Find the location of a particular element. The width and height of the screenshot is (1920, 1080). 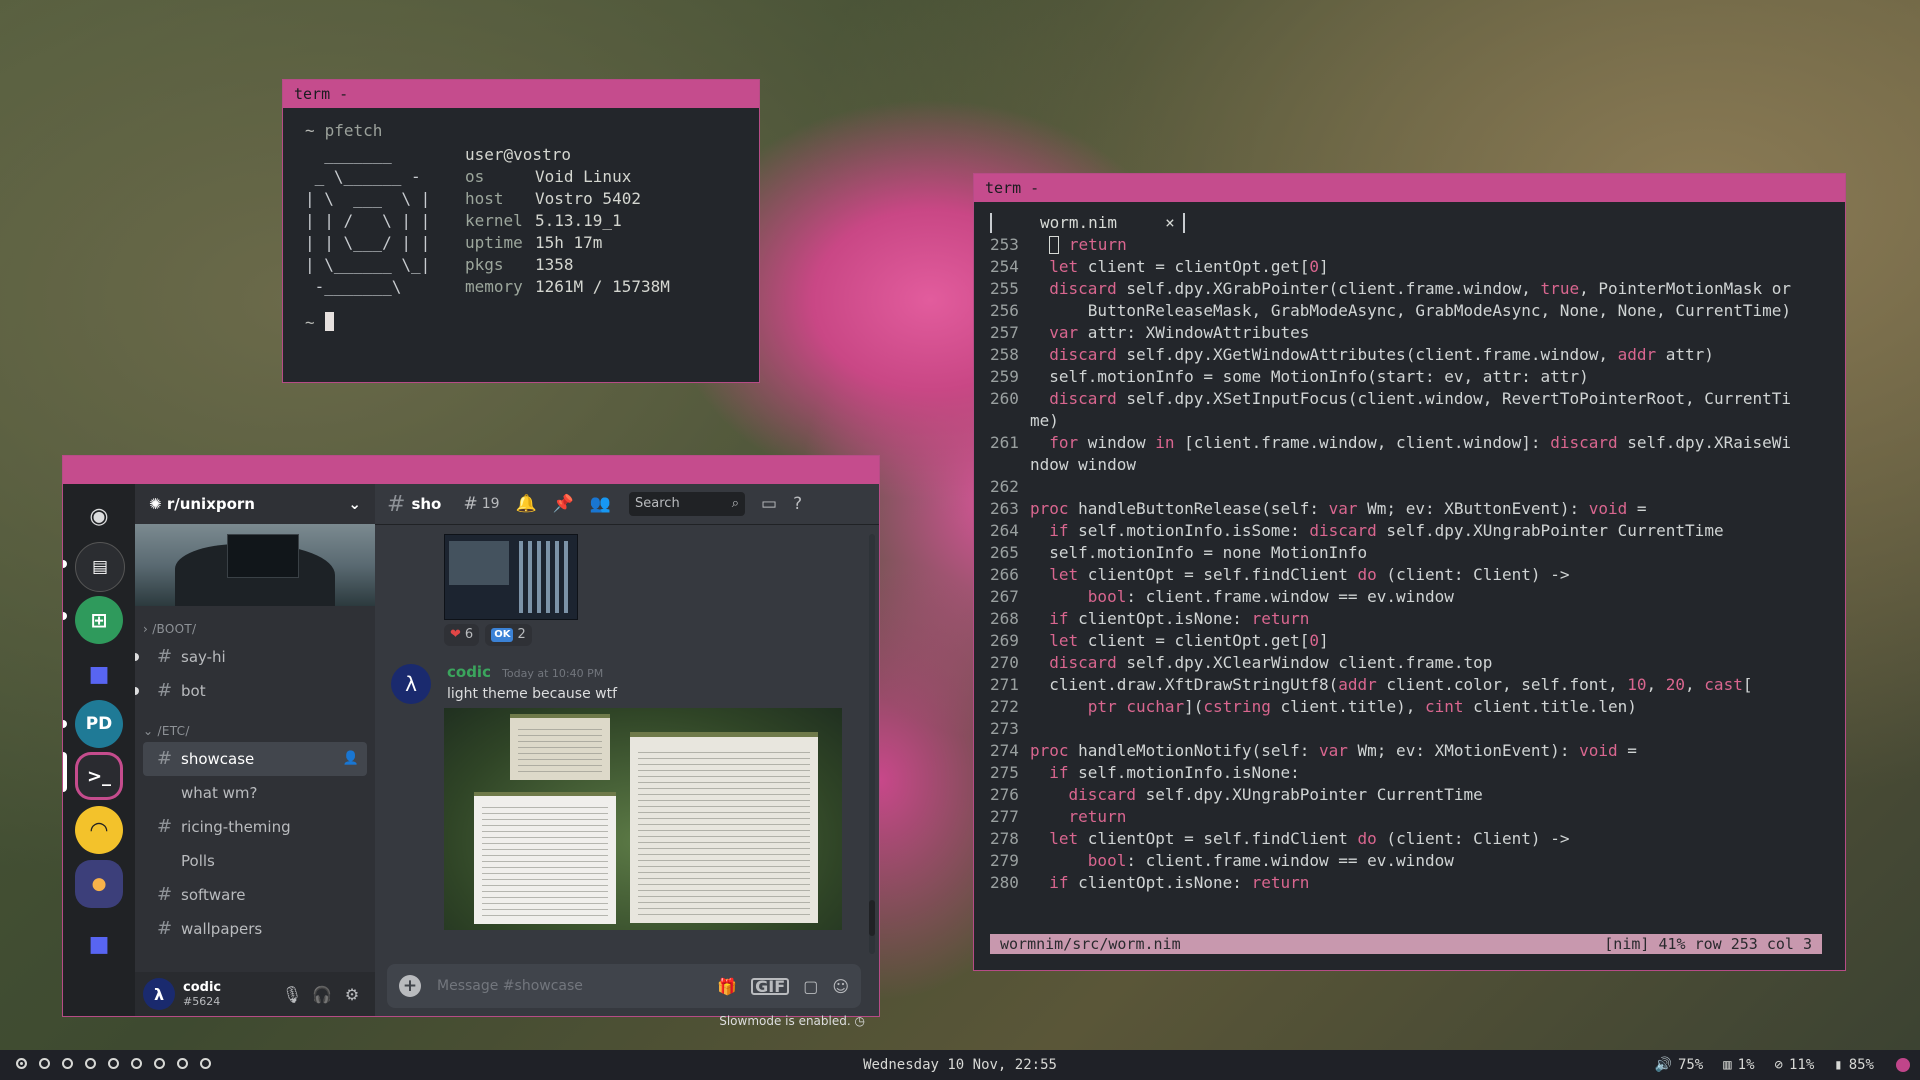

line-number: 273 is located at coordinates (1004, 728).